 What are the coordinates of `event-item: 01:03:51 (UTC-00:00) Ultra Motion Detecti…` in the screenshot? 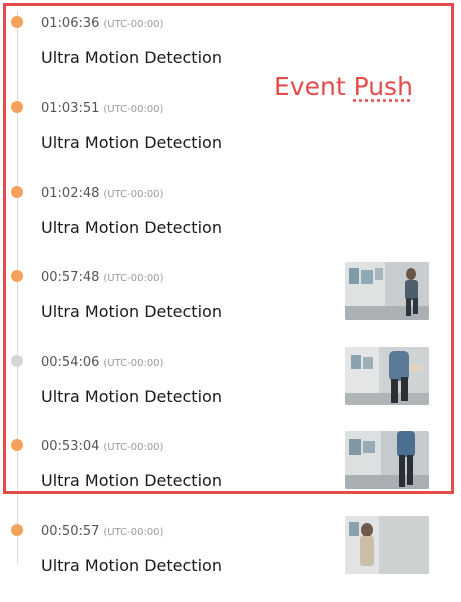 It's located at (230, 137).